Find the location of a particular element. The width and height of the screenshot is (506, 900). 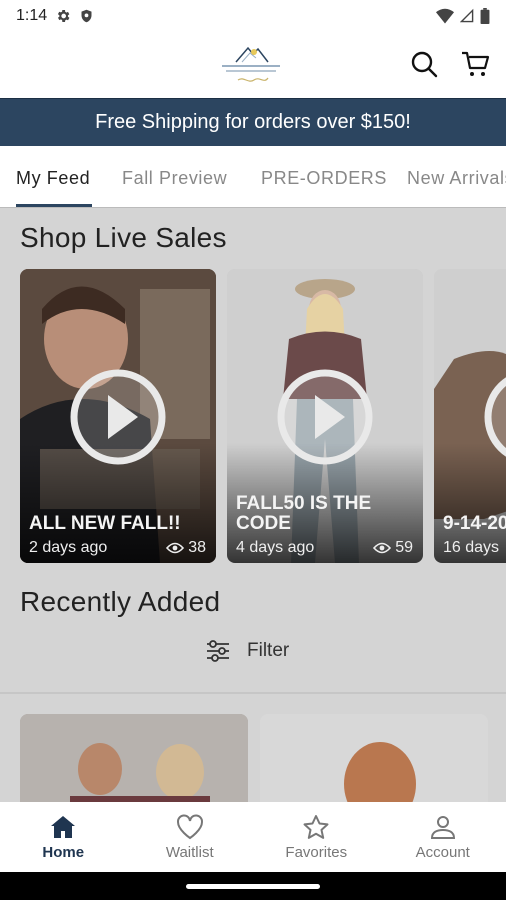

cell-signal-icon is located at coordinates (467, 15).